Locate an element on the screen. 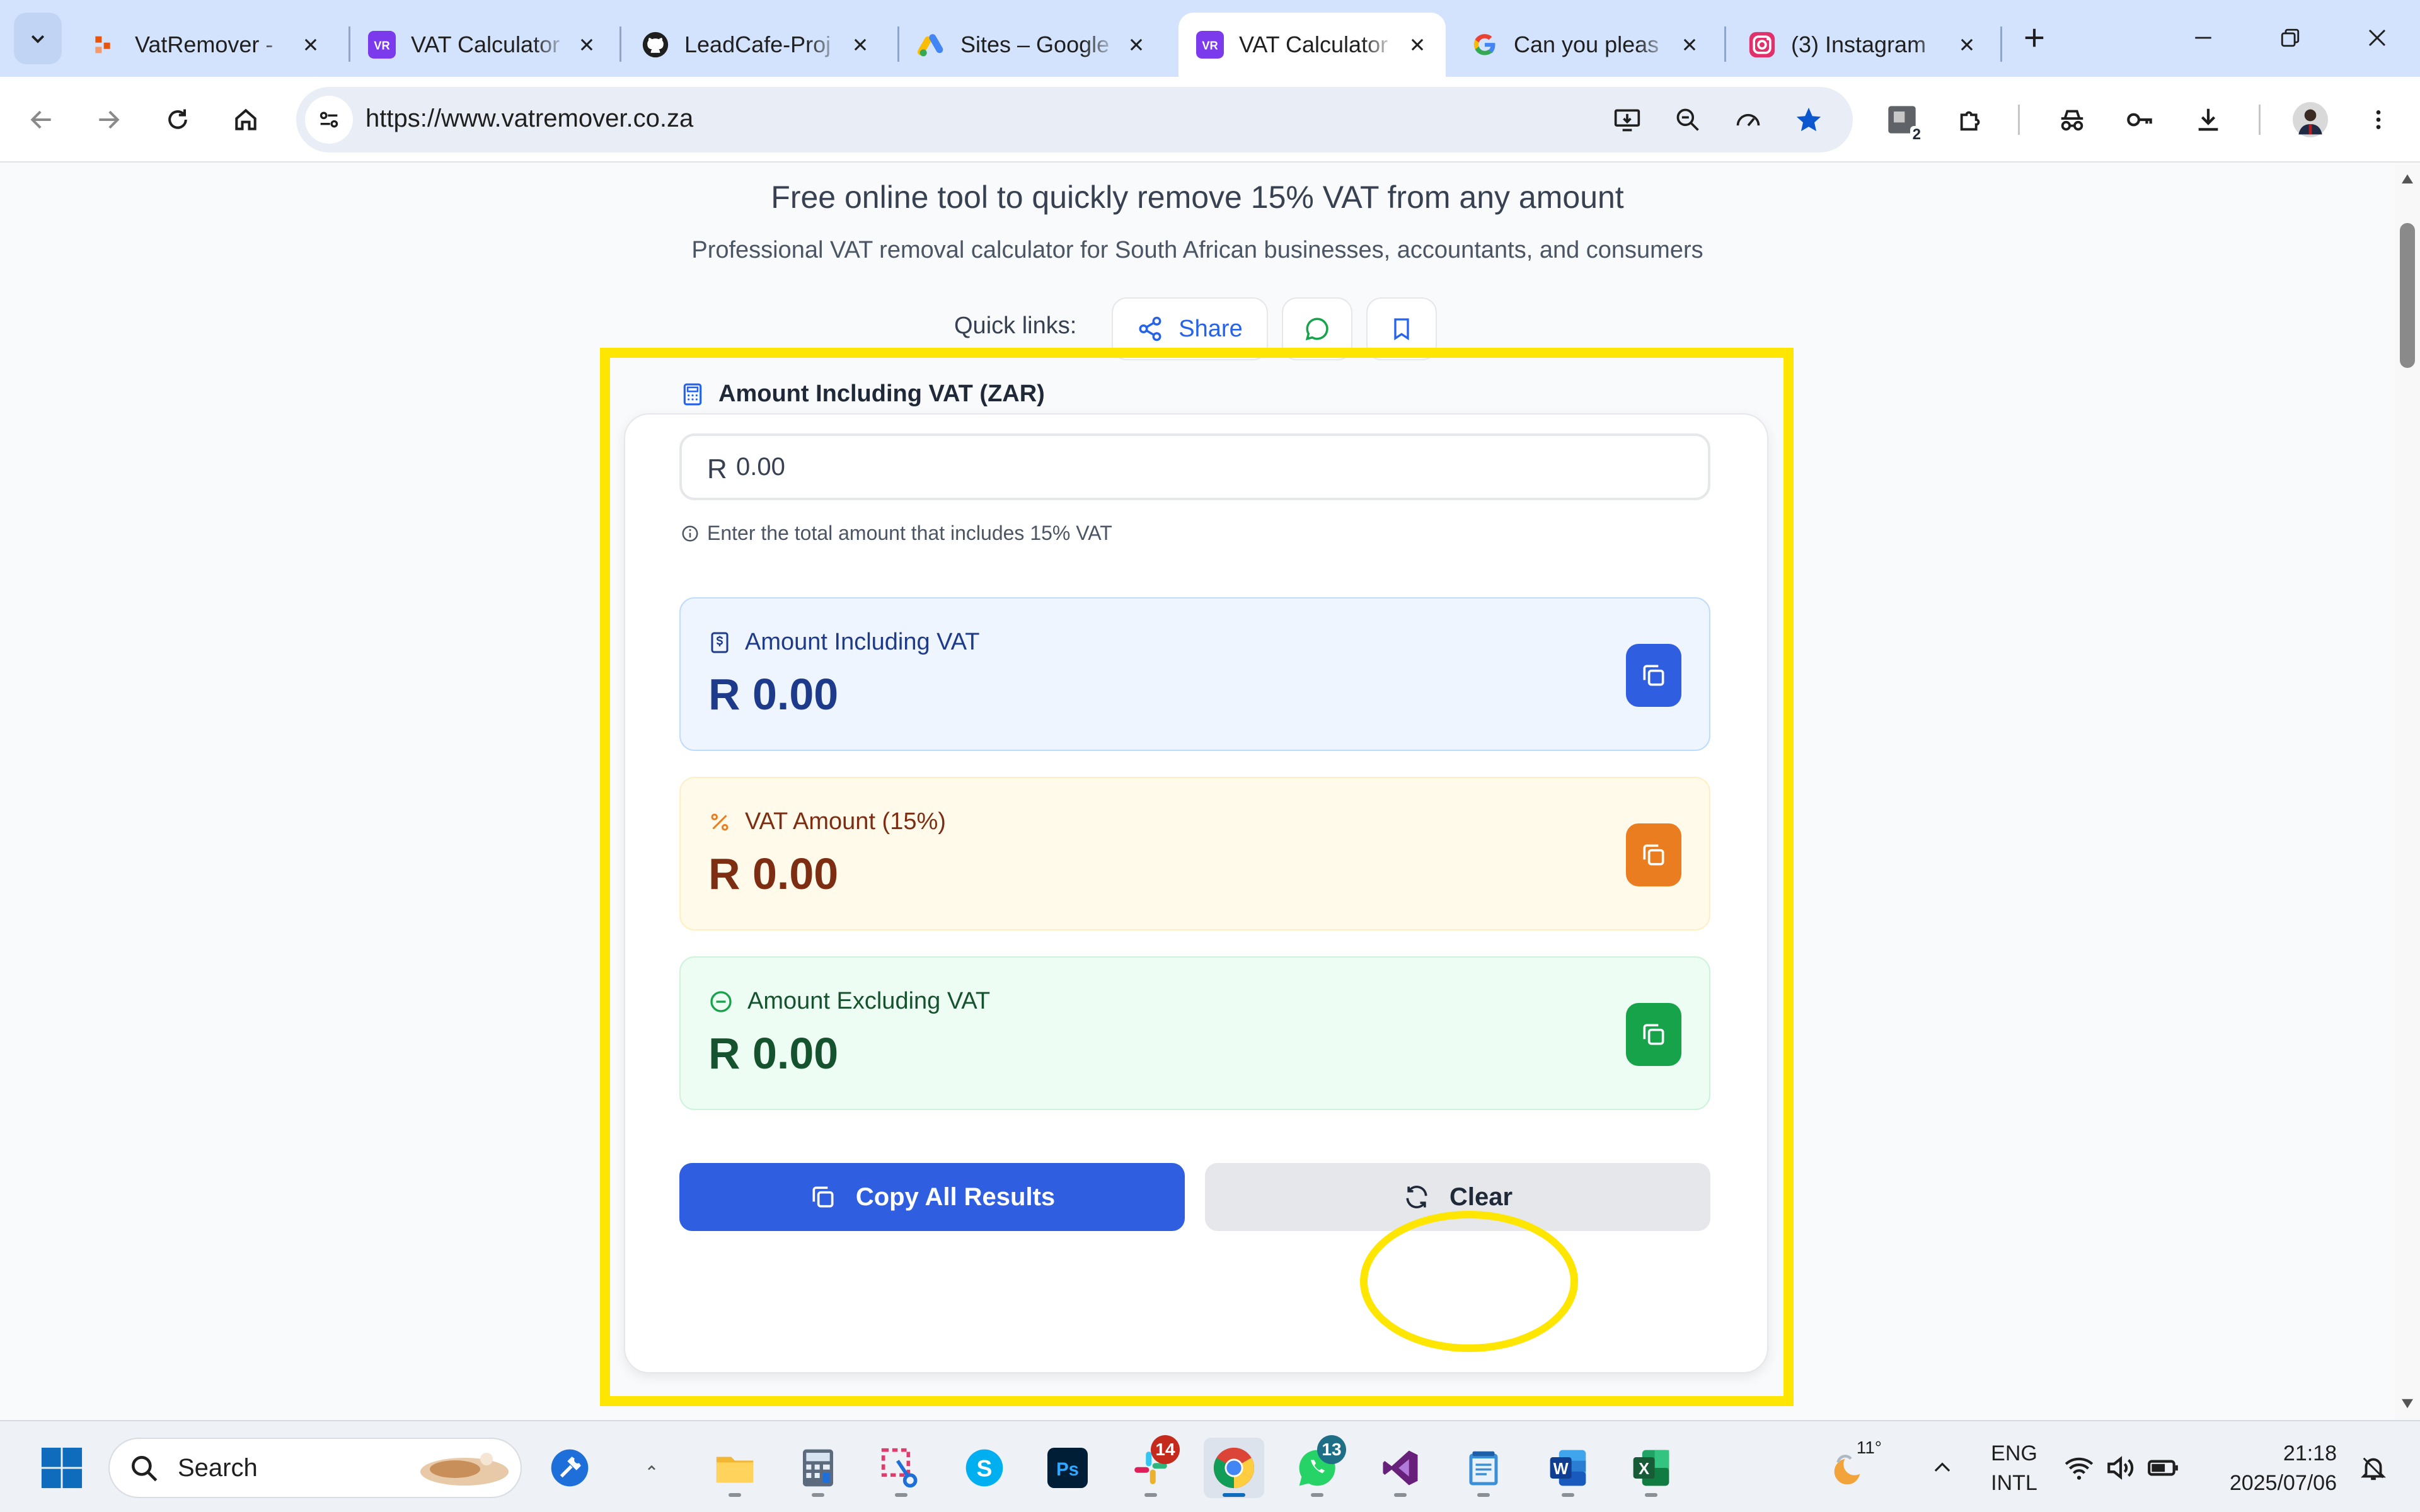 Image resolution: width=2420 pixels, height=1512 pixels. volume-icon is located at coordinates (2120, 1468).